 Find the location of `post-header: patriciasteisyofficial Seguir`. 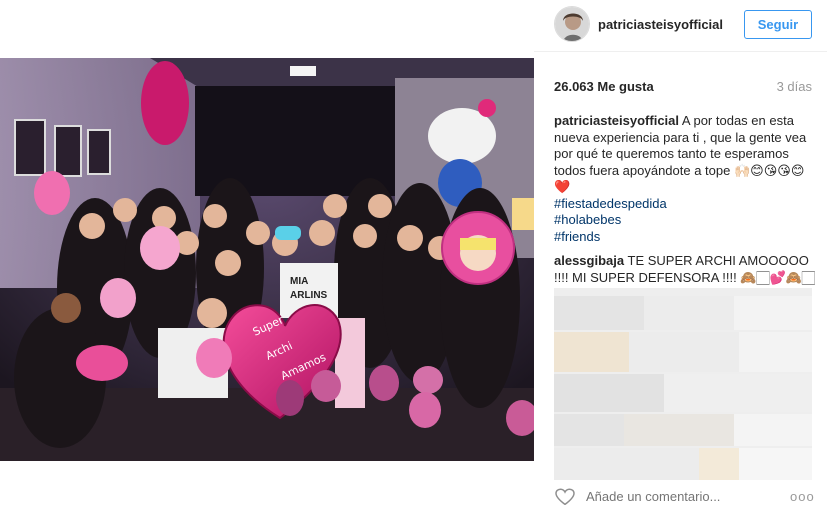

post-header: patriciasteisyofficial Seguir is located at coordinates (680, 26).